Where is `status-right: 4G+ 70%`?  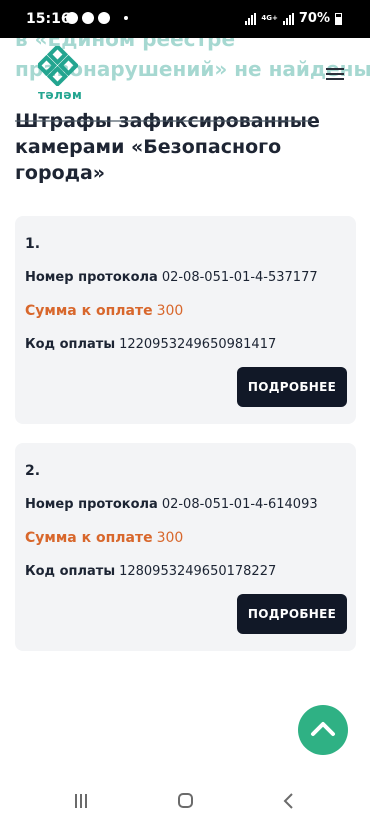 status-right: 4G+ 70% is located at coordinates (293, 18).